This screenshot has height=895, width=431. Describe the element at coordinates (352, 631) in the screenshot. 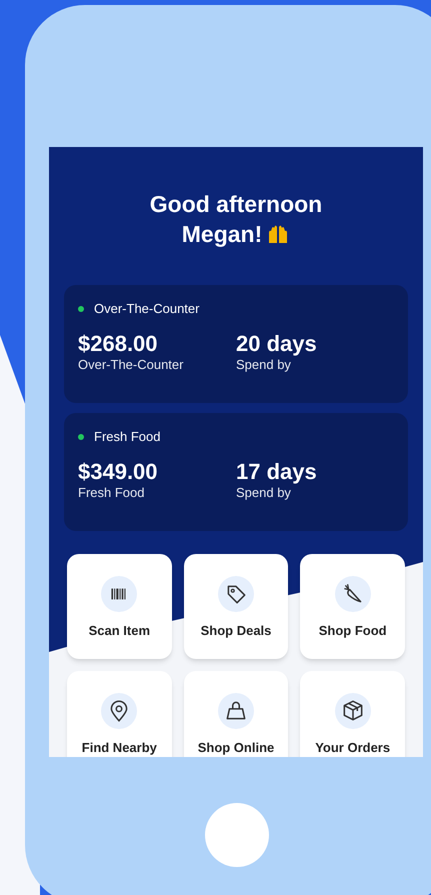

I see `action-label: Shop Food` at that location.